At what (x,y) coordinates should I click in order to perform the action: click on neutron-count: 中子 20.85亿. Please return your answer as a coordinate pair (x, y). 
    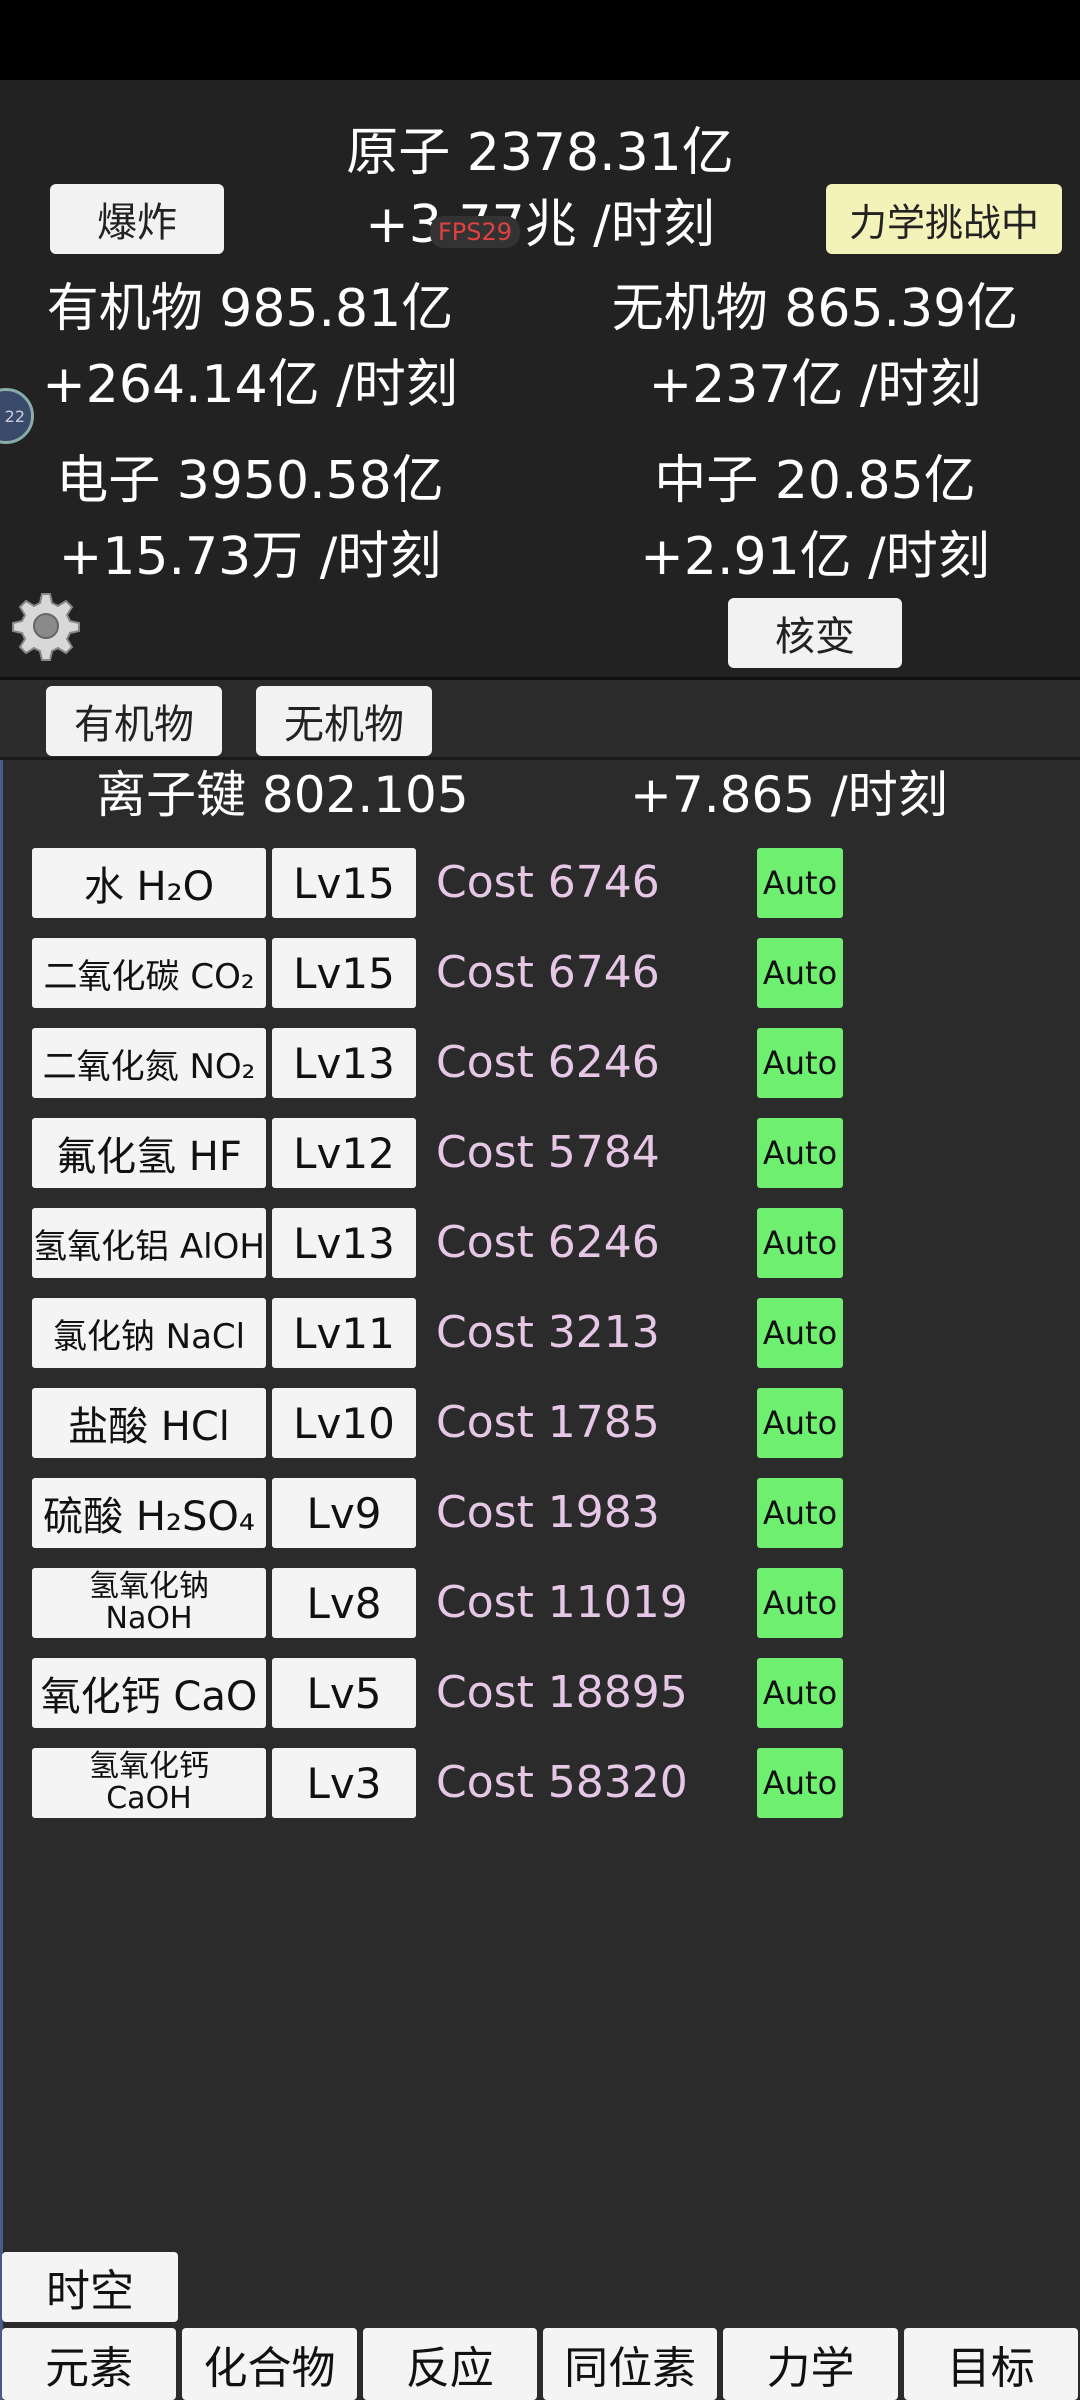
    Looking at the image, I should click on (815, 481).